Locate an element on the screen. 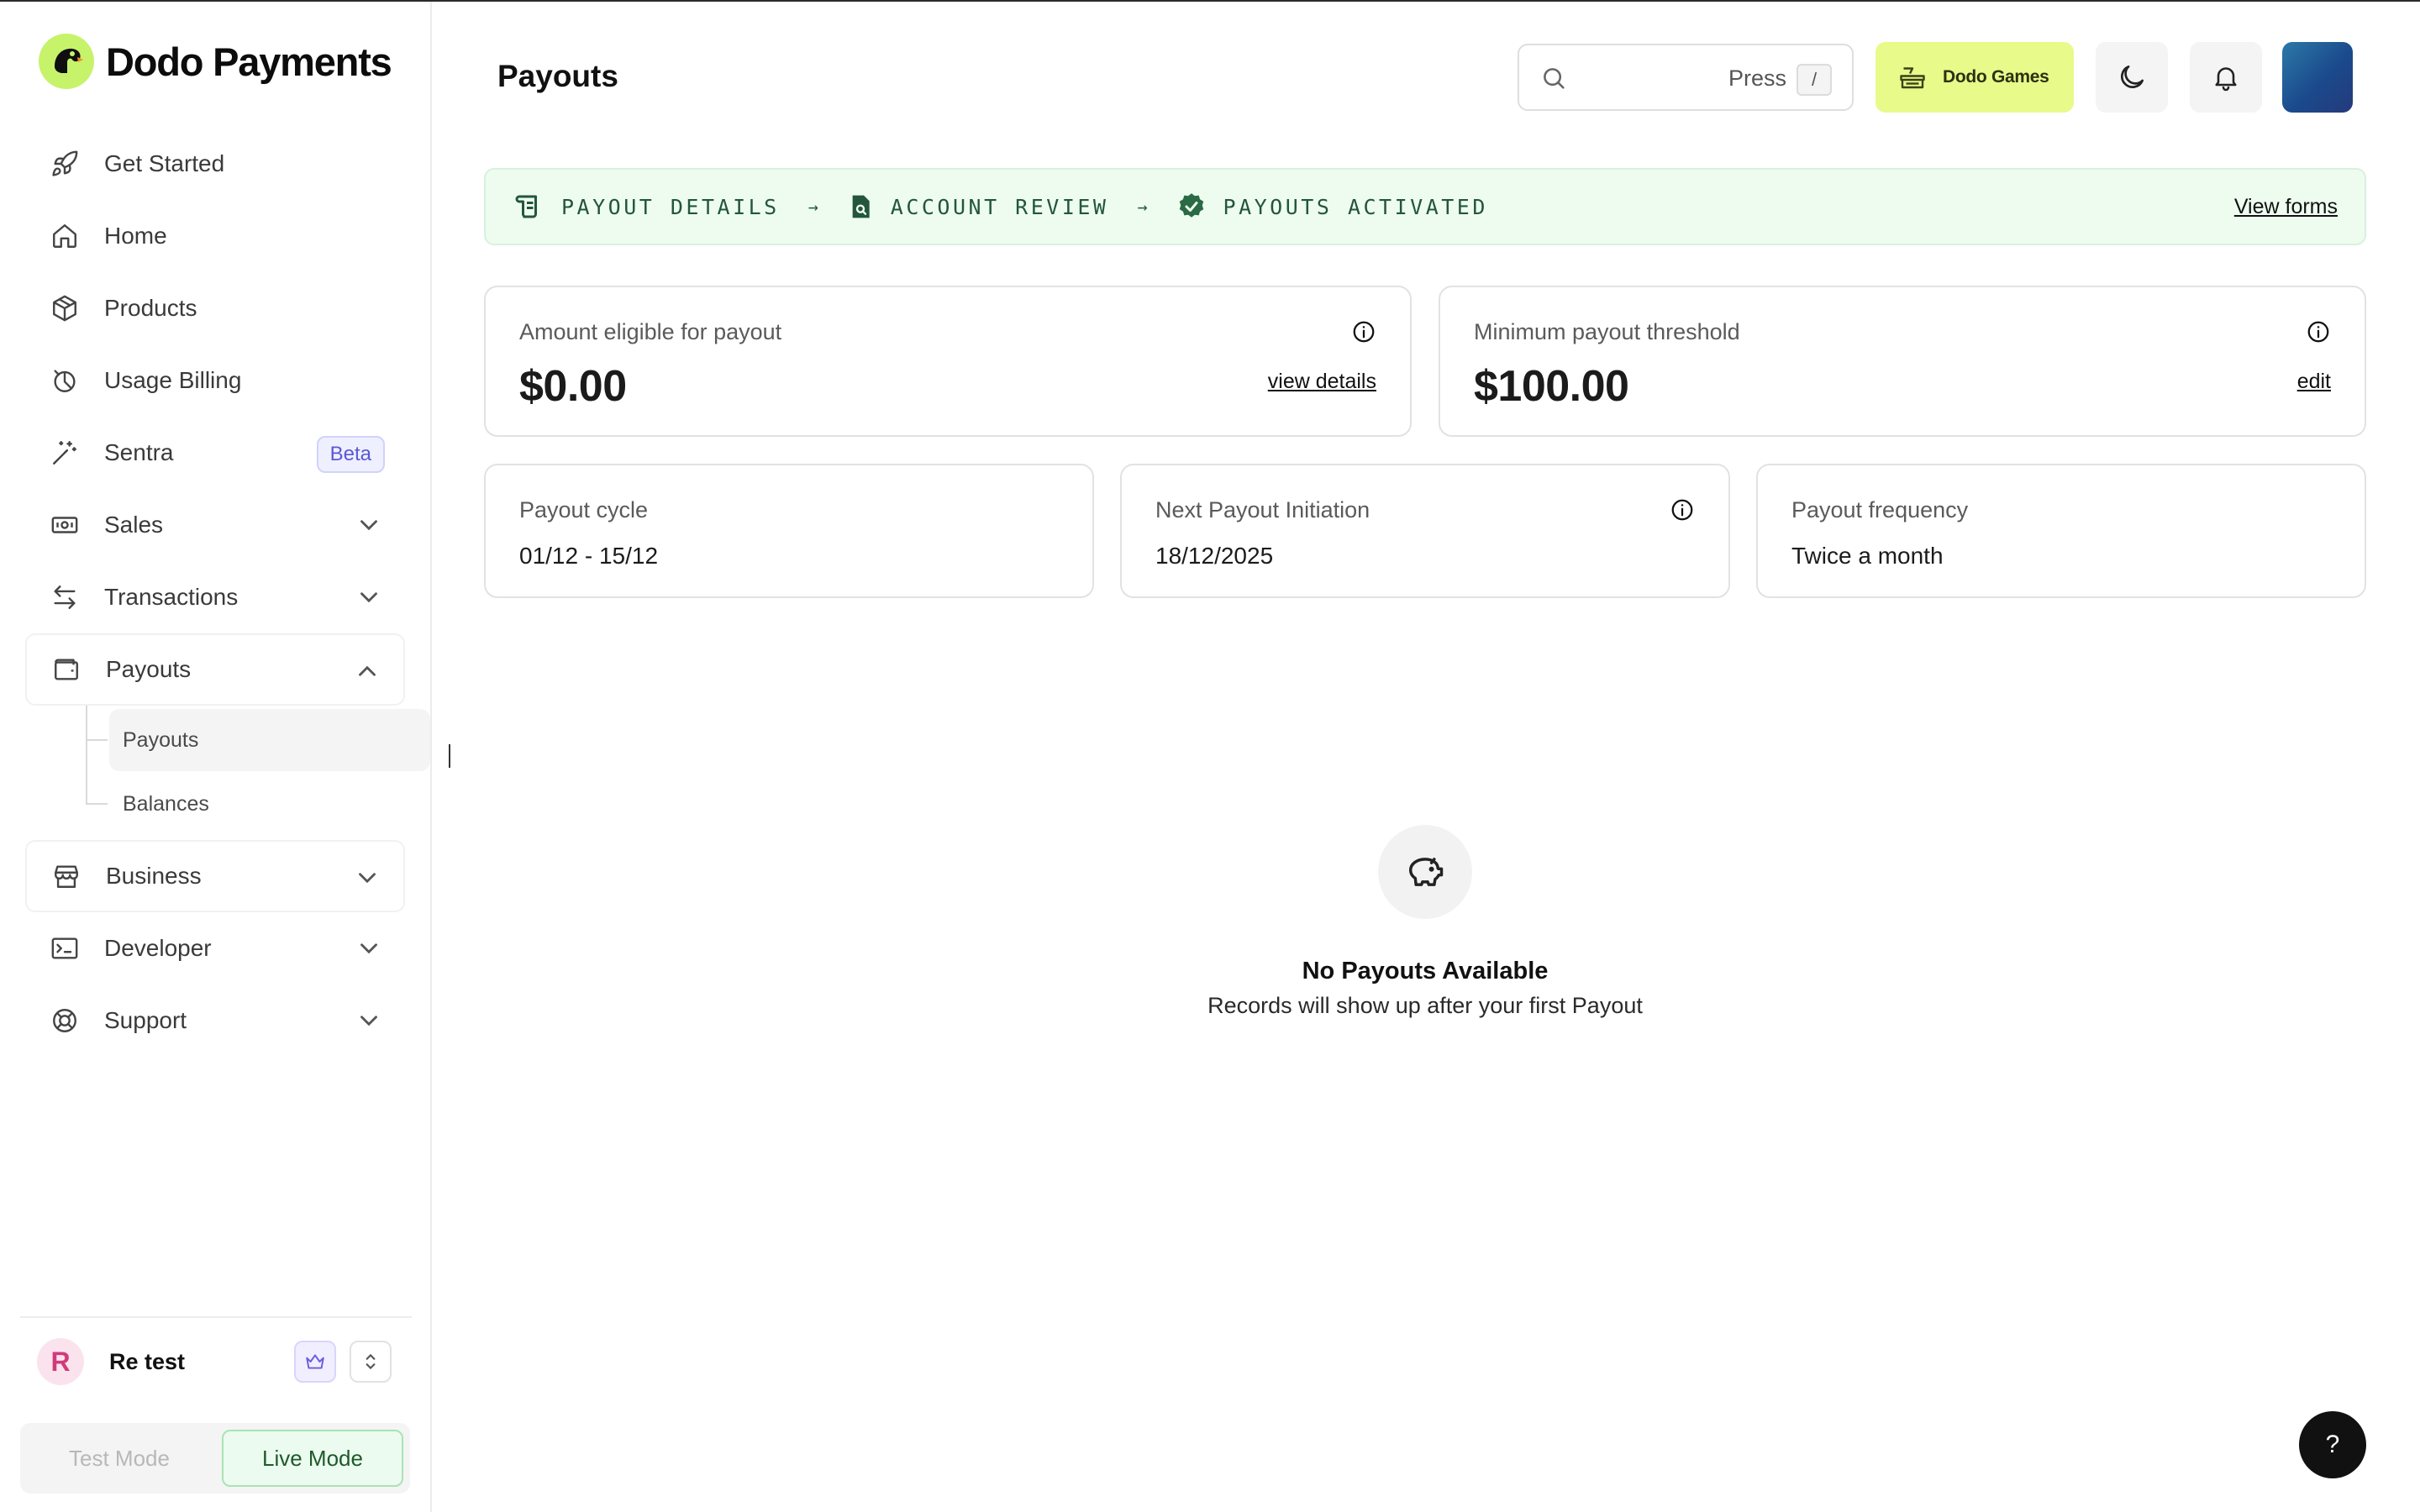  page-title: Payouts is located at coordinates (557, 76).